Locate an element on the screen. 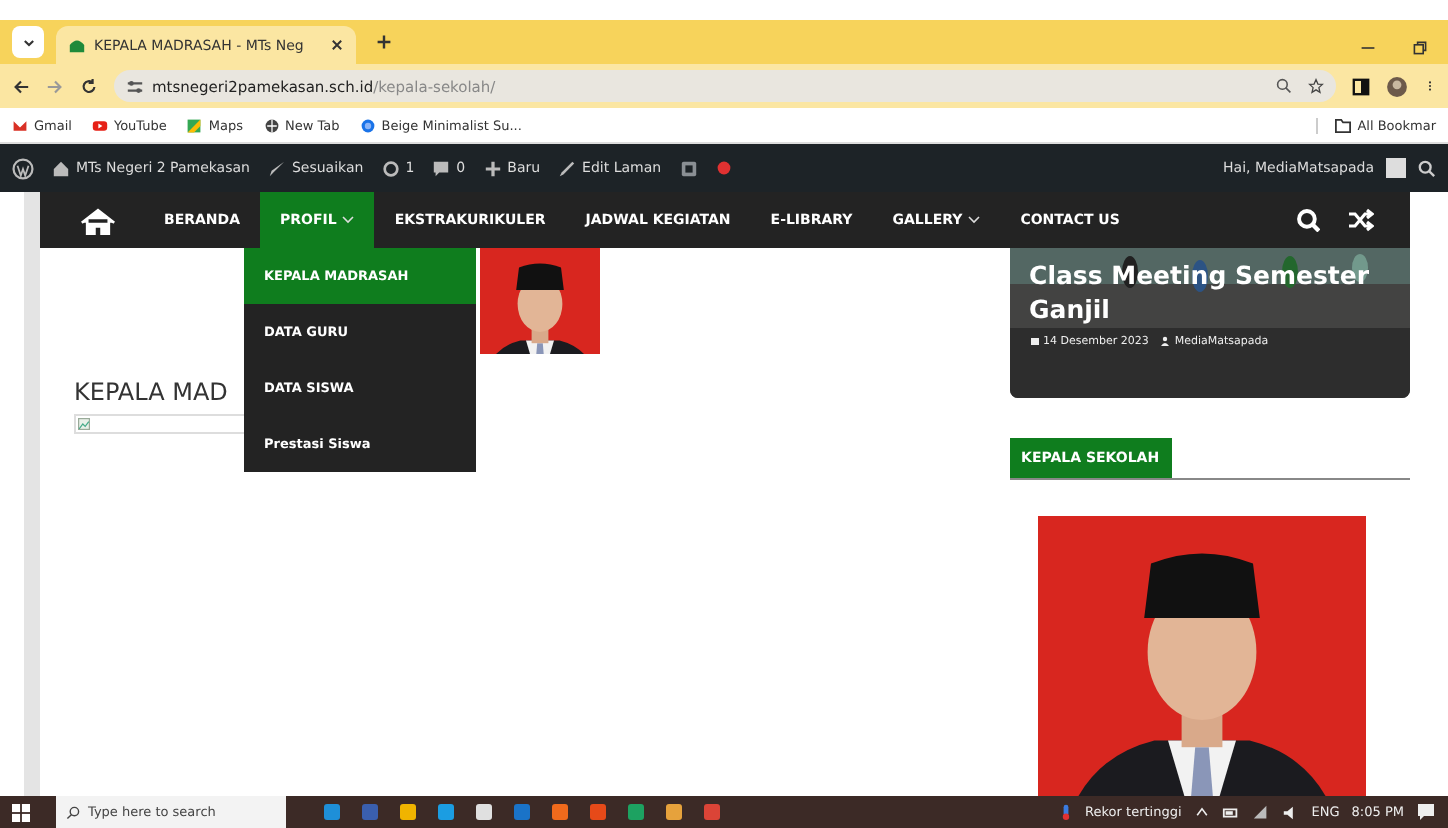 The width and height of the screenshot is (1448, 828). tab-search-button is located at coordinates (28, 42).